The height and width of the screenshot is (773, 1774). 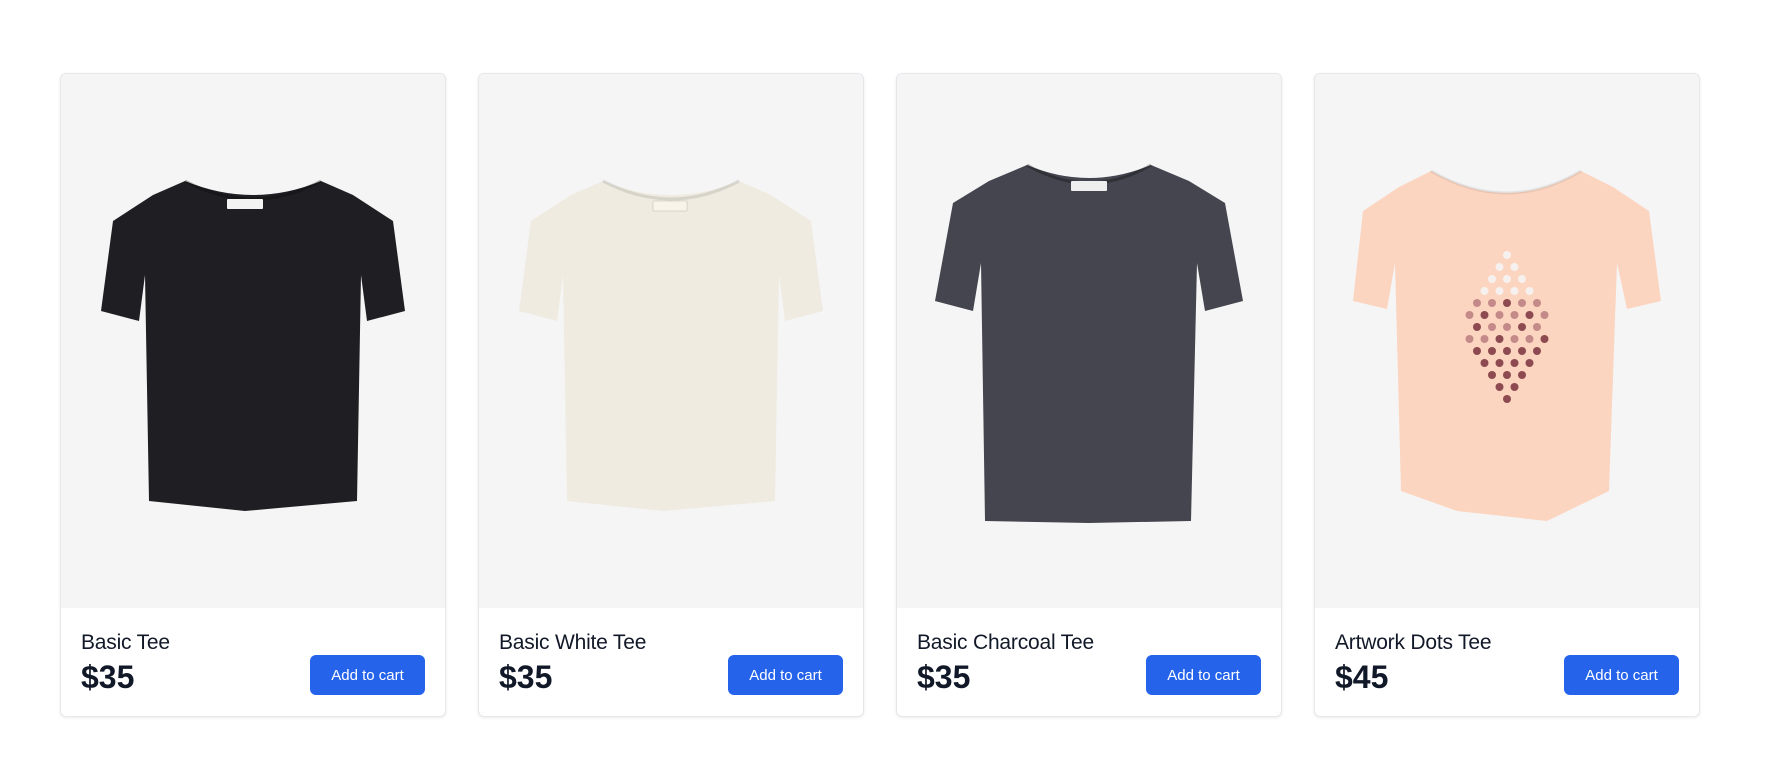 I want to click on product-name: Basic White Tee, so click(x=573, y=642).